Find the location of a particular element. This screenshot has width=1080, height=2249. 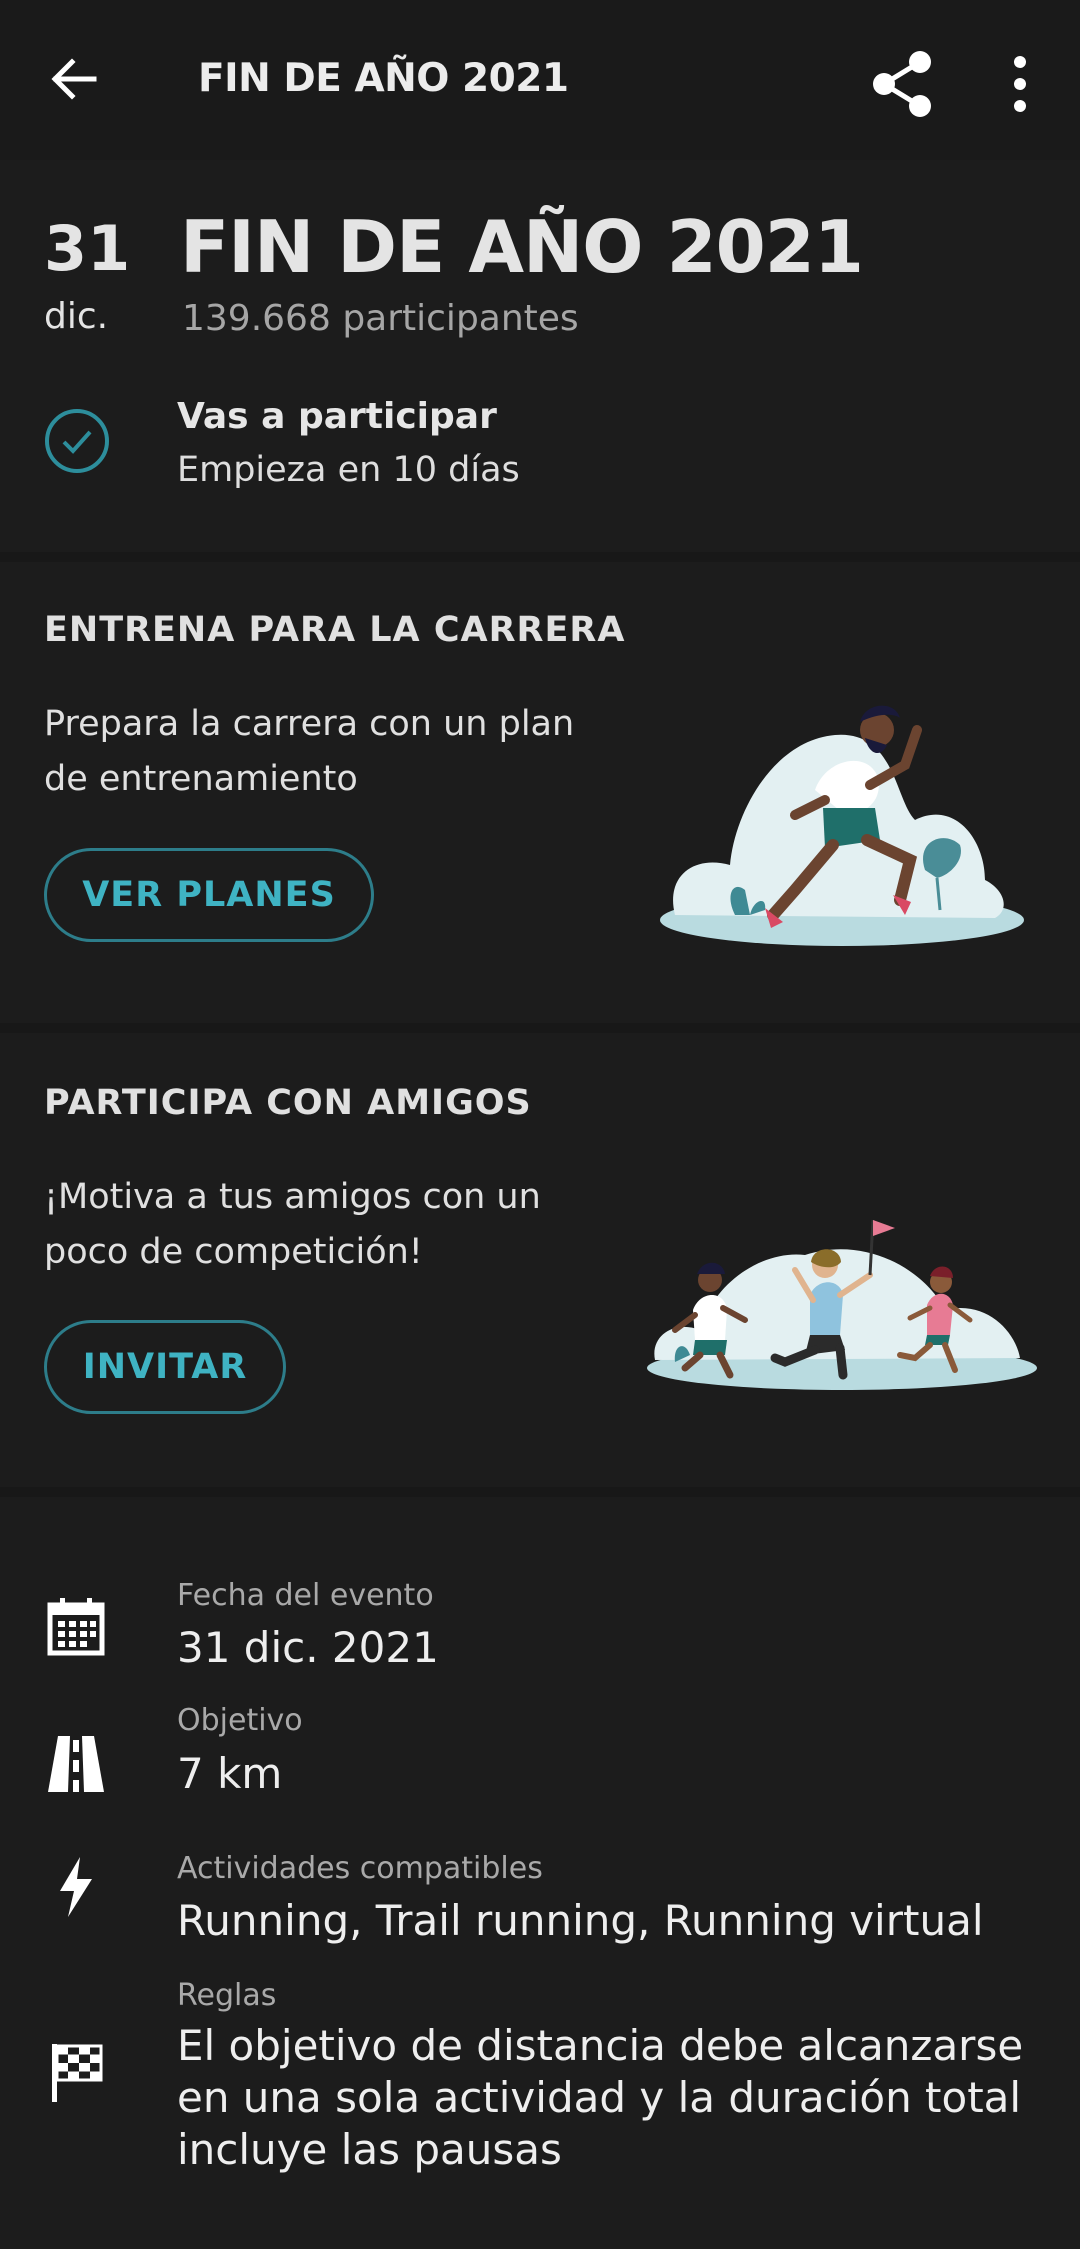

share-icon is located at coordinates (905, 84).